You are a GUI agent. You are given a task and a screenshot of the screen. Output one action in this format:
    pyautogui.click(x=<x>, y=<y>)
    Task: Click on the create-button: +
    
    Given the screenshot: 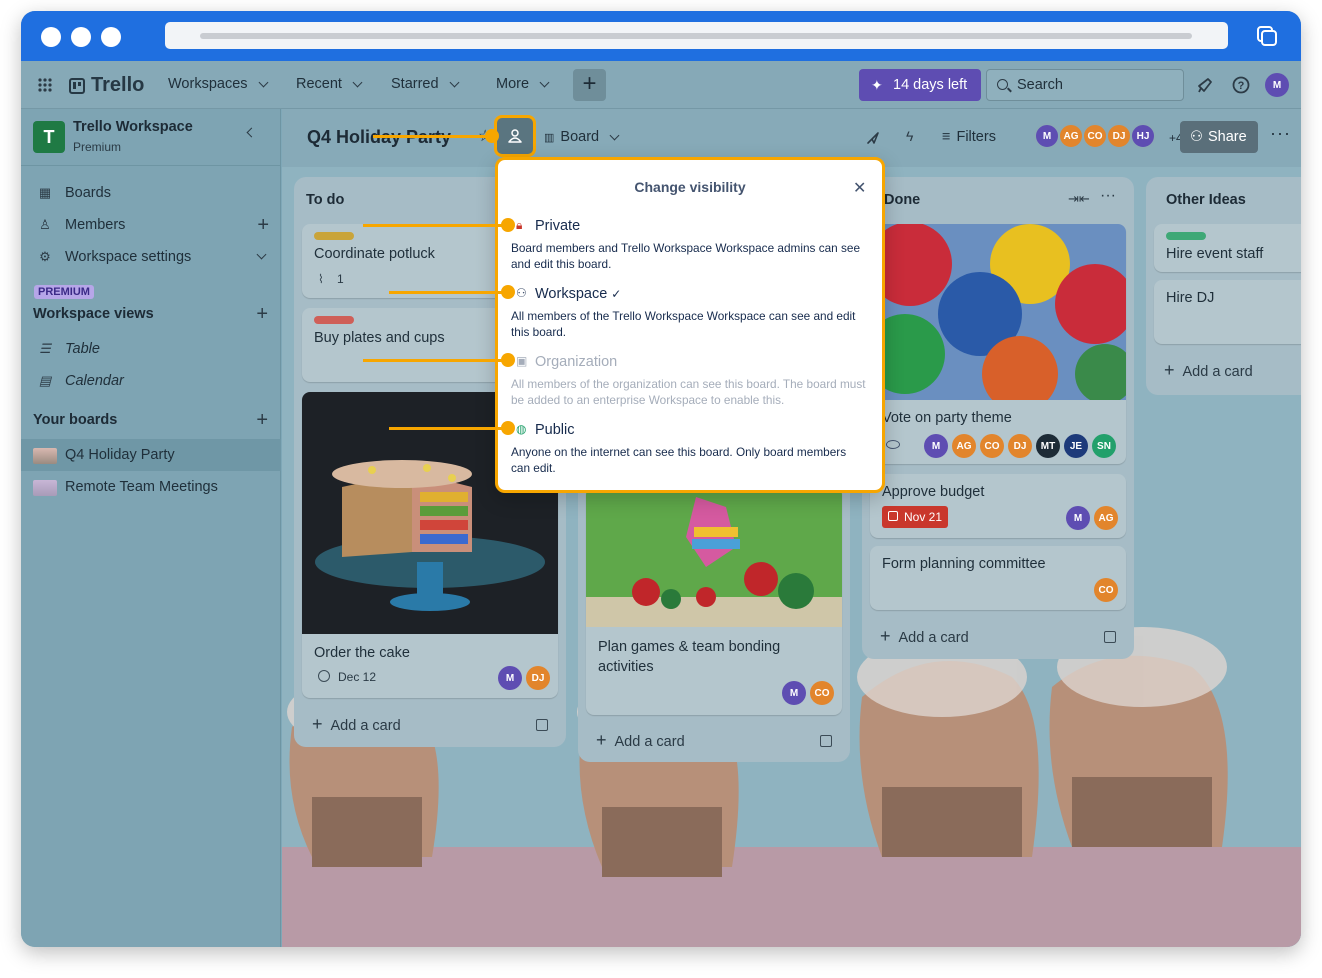 What is the action you would take?
    pyautogui.click(x=589, y=85)
    